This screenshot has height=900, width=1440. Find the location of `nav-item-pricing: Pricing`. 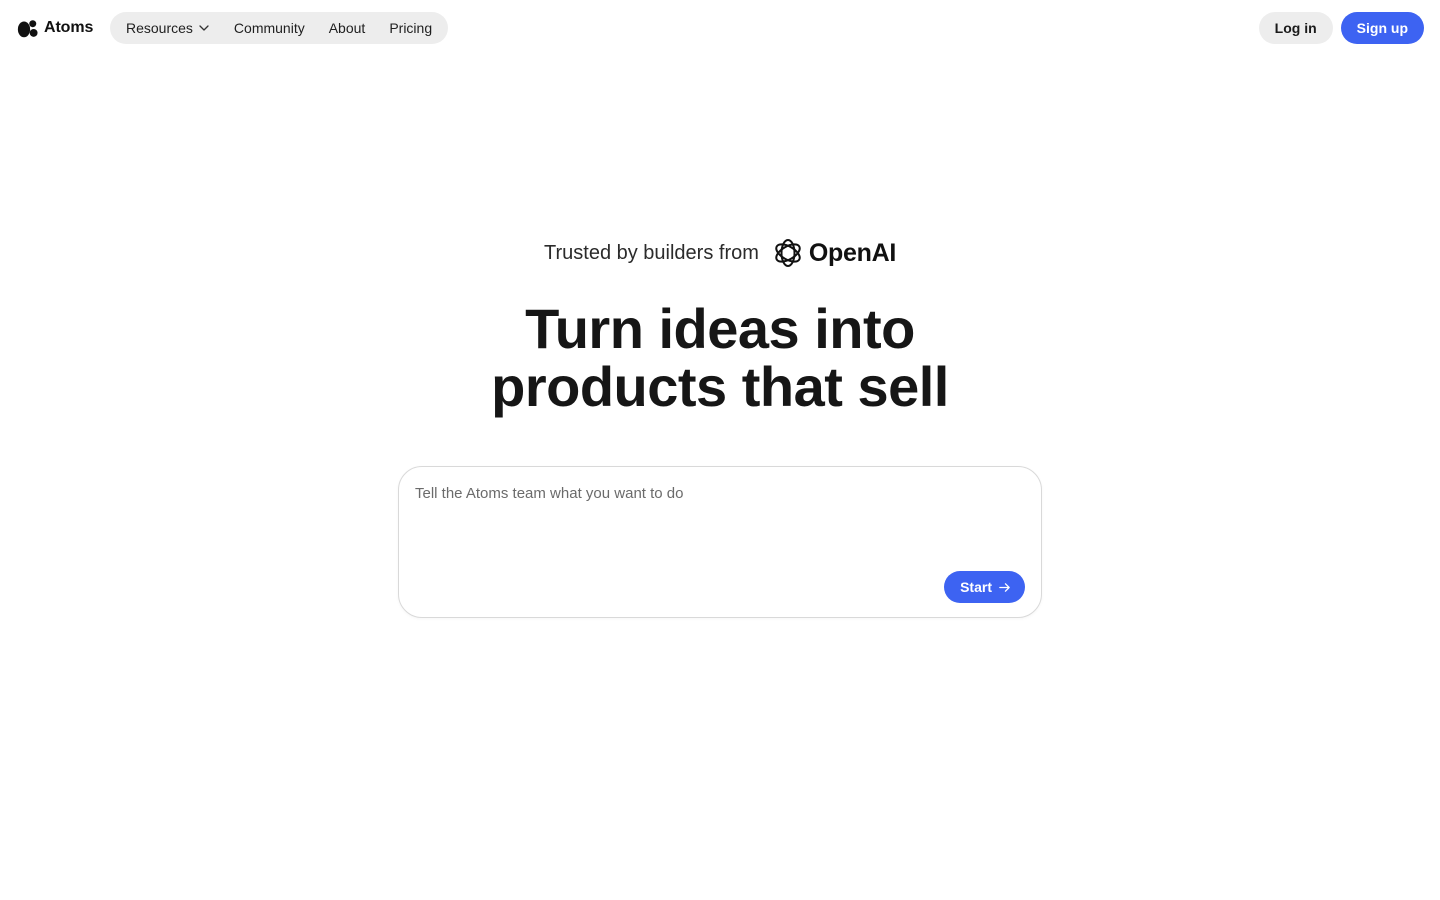

nav-item-pricing: Pricing is located at coordinates (410, 28).